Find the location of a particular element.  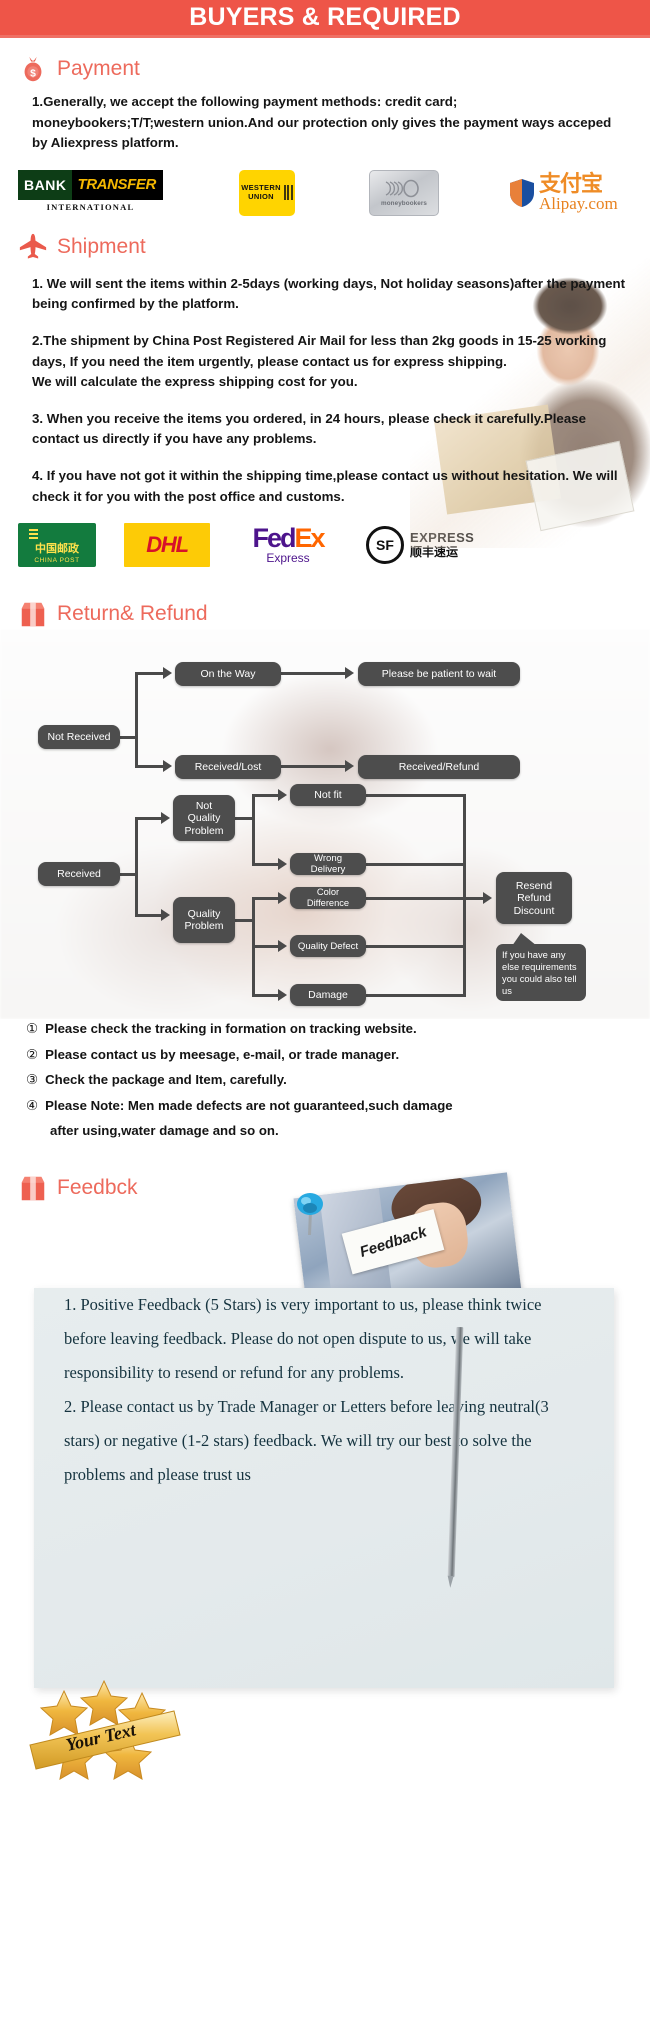

flow-arrow-to-resend-refund is located at coordinates (487, 898).